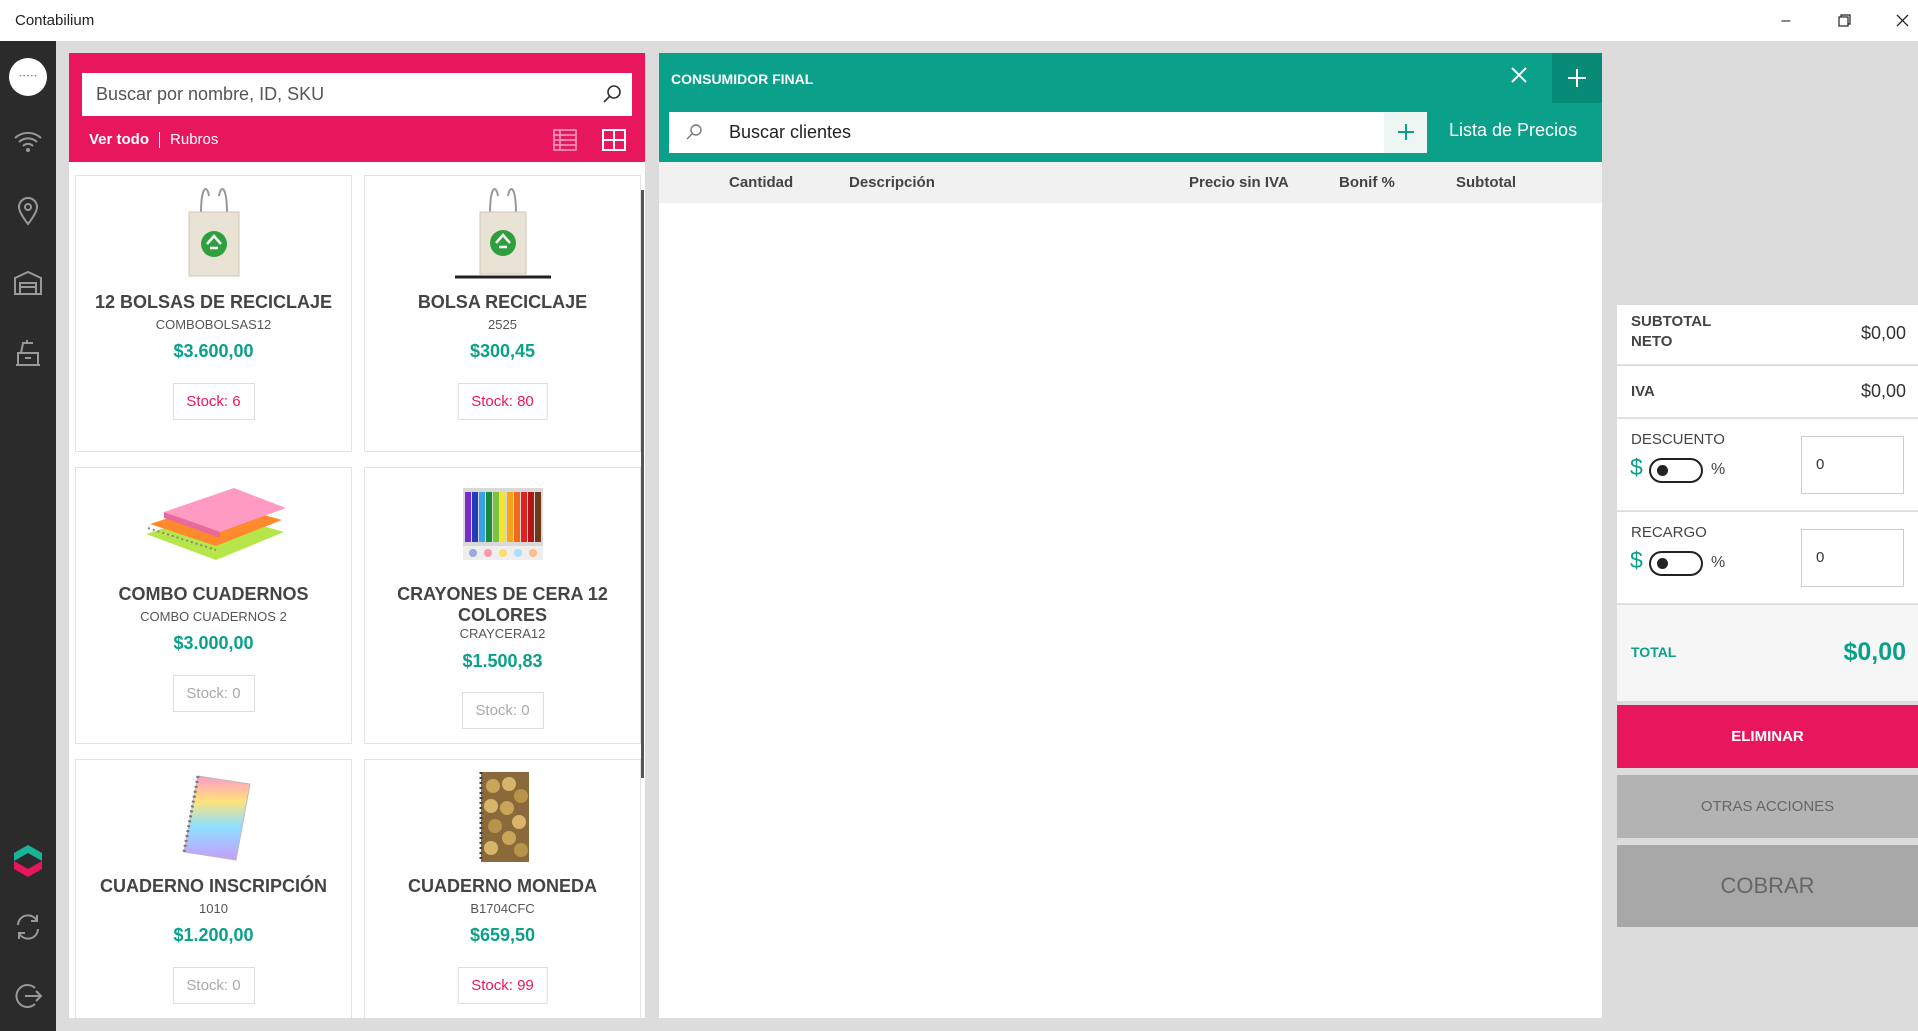 This screenshot has width=1918, height=1031. Describe the element at coordinates (213, 324) in the screenshot. I see `product-sku: COMBOBOLSAS12` at that location.